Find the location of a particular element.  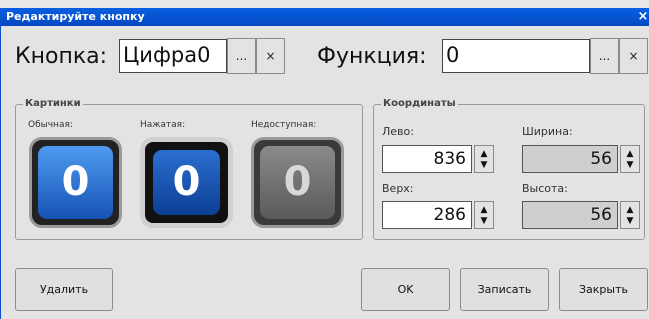

height-field: 56 is located at coordinates (570, 215).